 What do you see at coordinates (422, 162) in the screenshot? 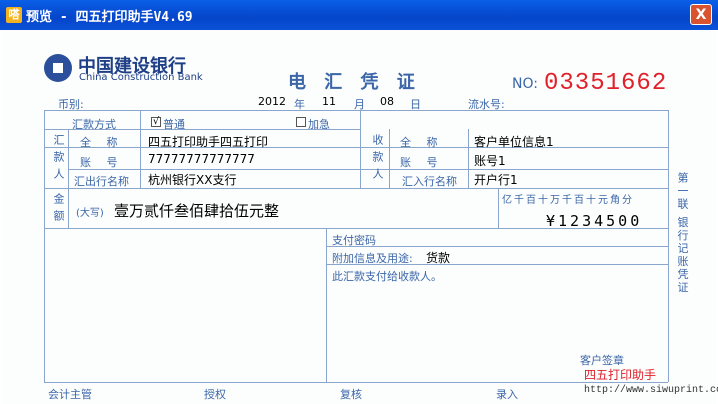
I see `payee-account-label: 账 号` at bounding box center [422, 162].